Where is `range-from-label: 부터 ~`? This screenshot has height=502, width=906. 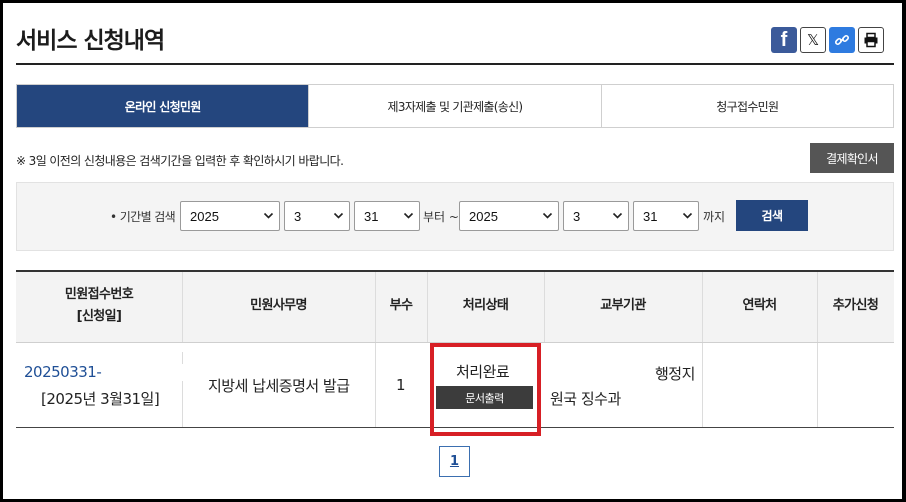 range-from-label: 부터 ~ is located at coordinates (441, 217).